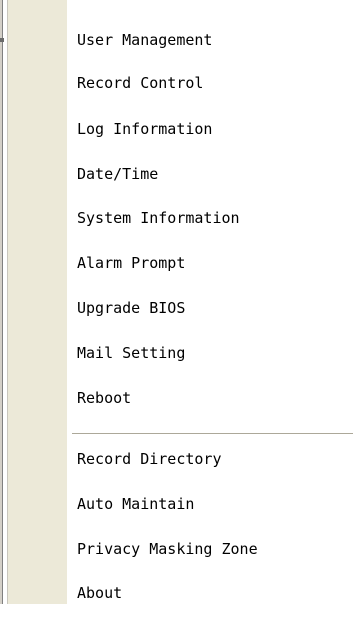  I want to click on menu-item-record-directory: Record Directory, so click(210, 459).